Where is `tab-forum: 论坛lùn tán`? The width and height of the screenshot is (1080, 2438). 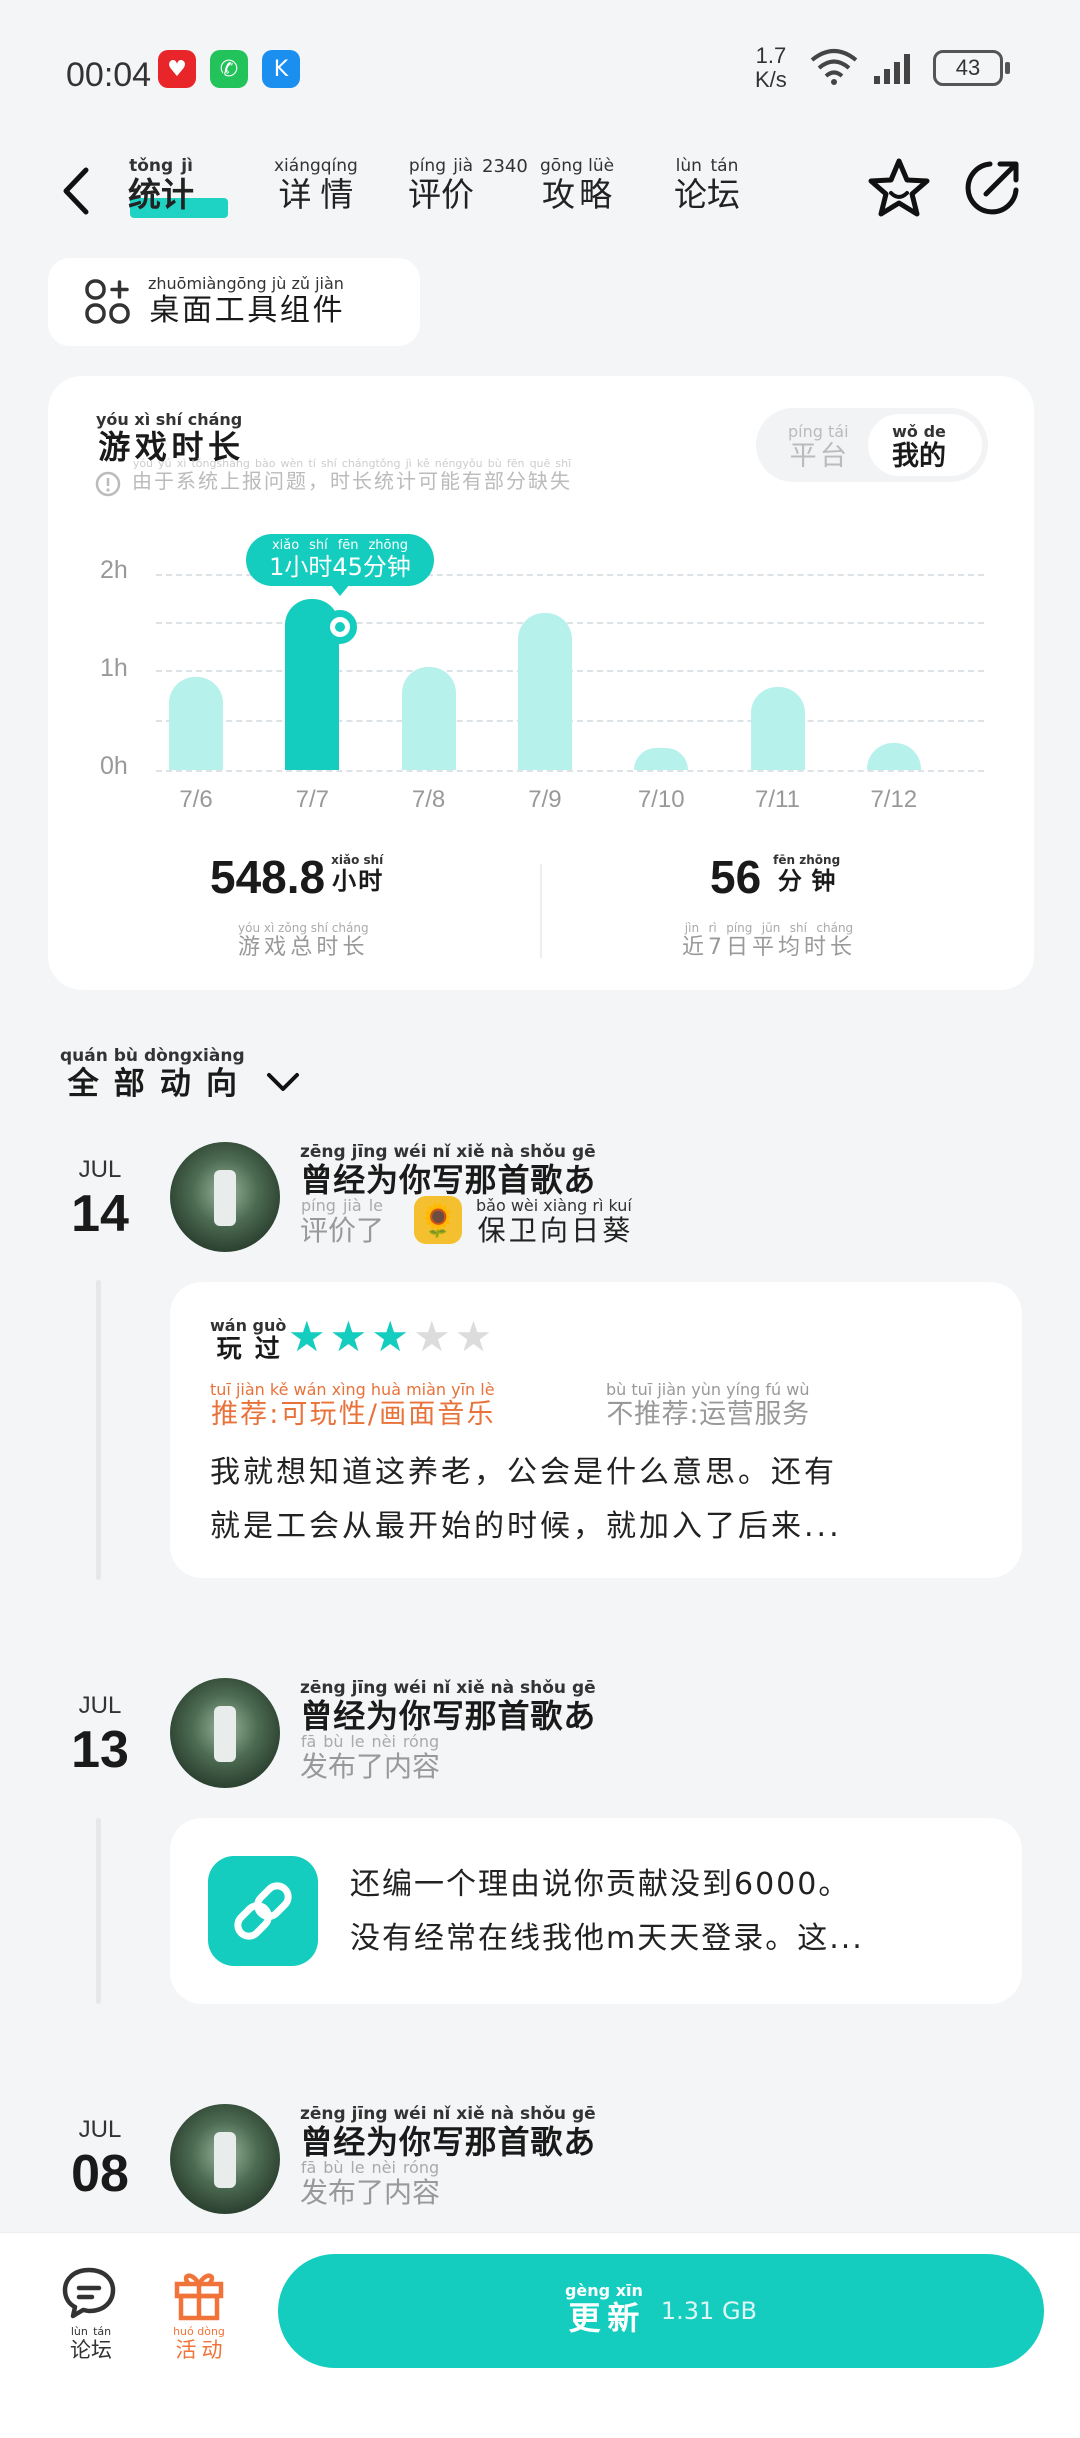
tab-forum: 论坛lùn tán is located at coordinates (707, 186).